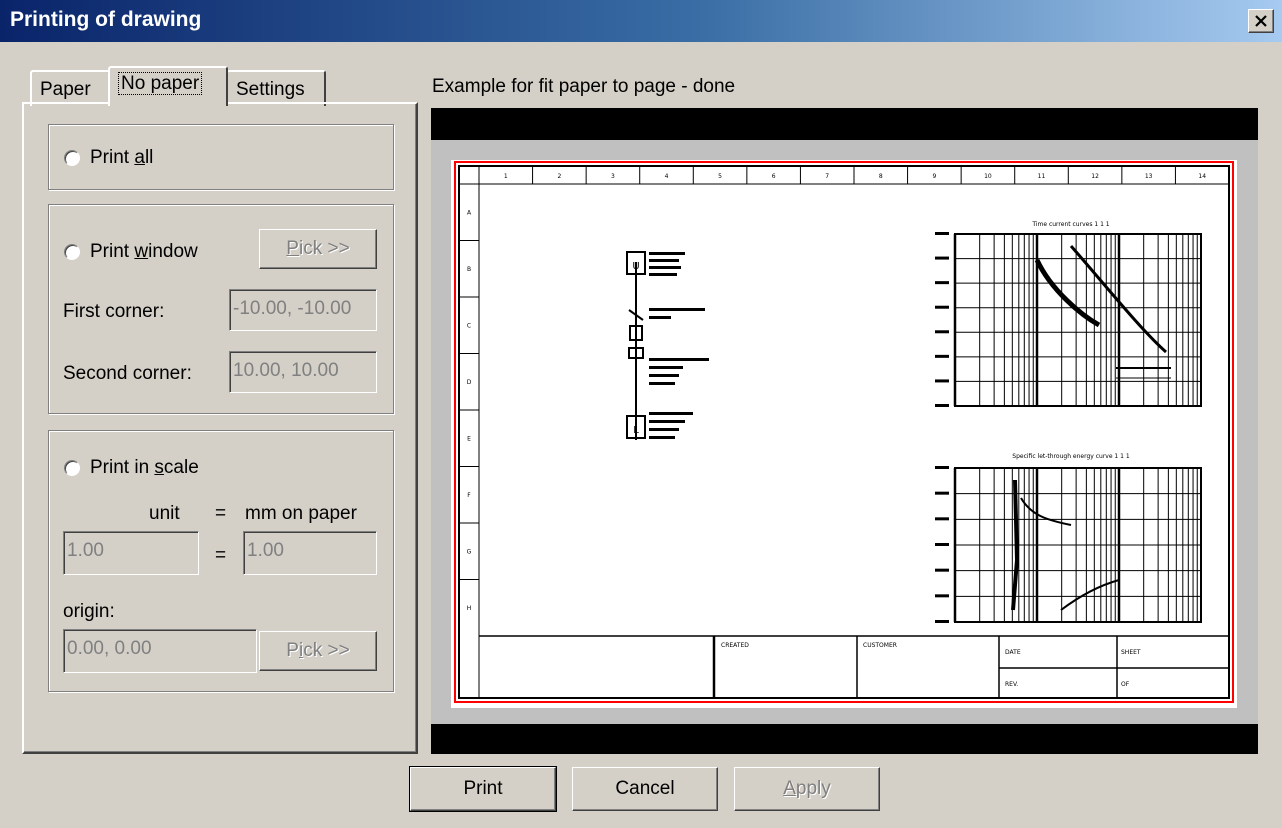 Image resolution: width=1282 pixels, height=828 pixels. What do you see at coordinates (1149, 176) in the screenshot?
I see `ruler-number: 13` at bounding box center [1149, 176].